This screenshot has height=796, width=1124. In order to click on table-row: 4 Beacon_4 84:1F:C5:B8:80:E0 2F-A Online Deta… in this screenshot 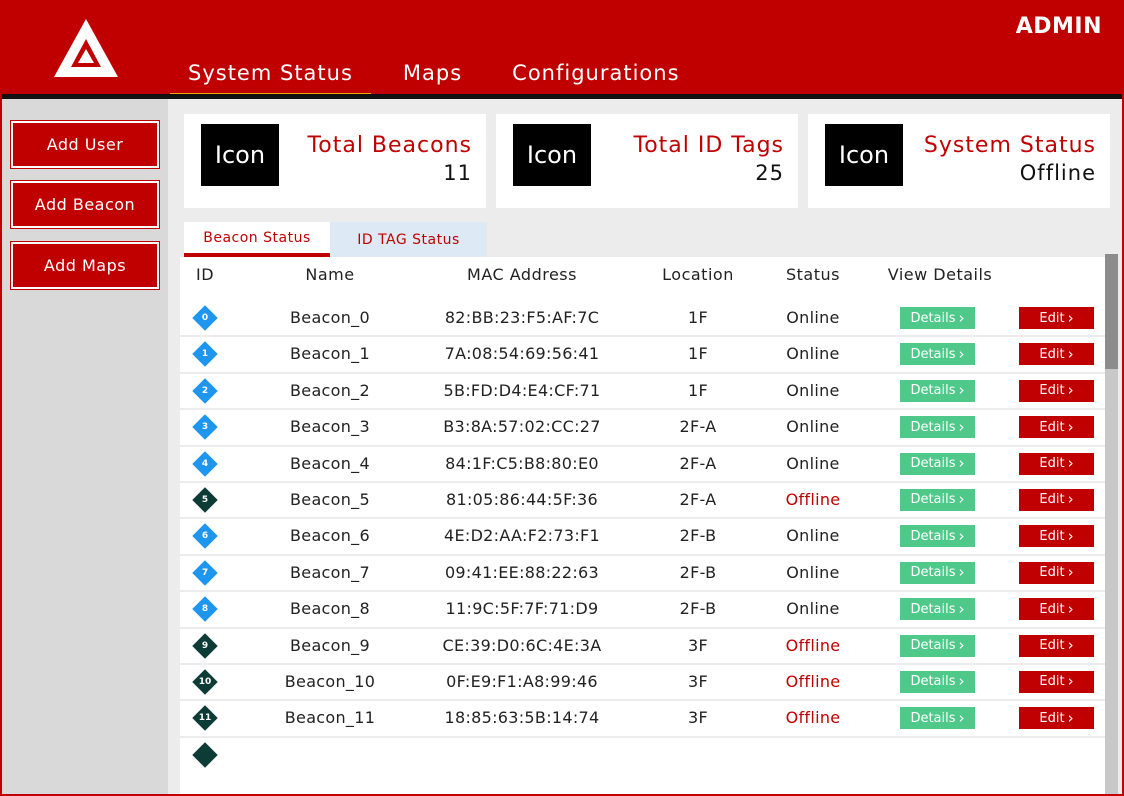, I will do `click(643, 465)`.